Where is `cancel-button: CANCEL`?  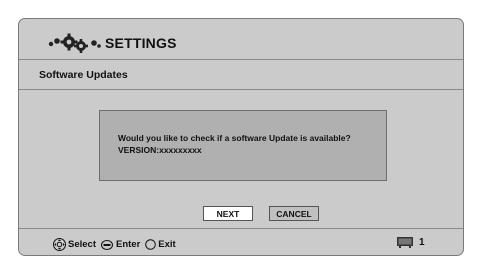 cancel-button: CANCEL is located at coordinates (294, 213).